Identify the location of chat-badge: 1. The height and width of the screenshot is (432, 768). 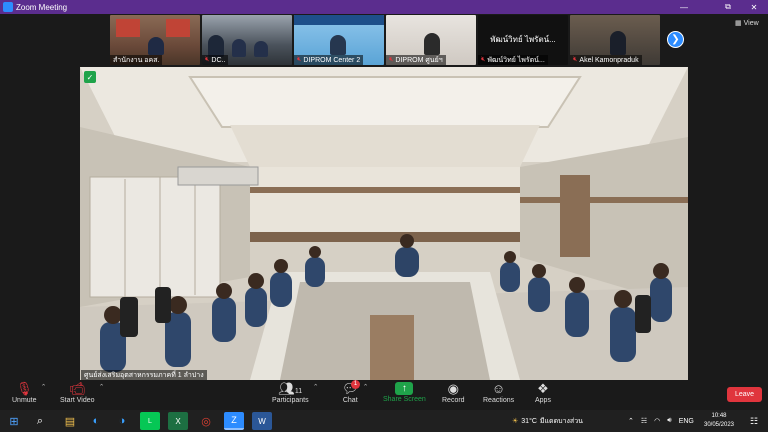
(355, 384).